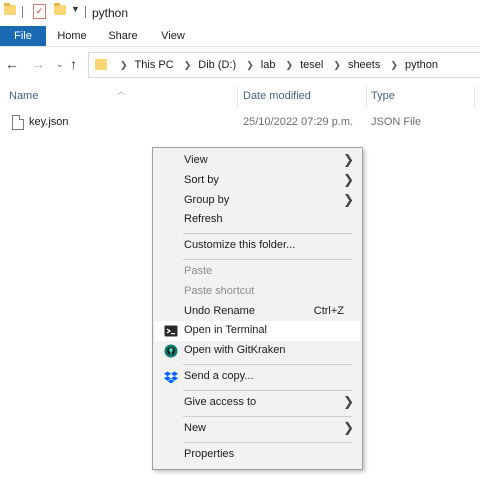  What do you see at coordinates (110, 13) in the screenshot?
I see `window-title: python` at bounding box center [110, 13].